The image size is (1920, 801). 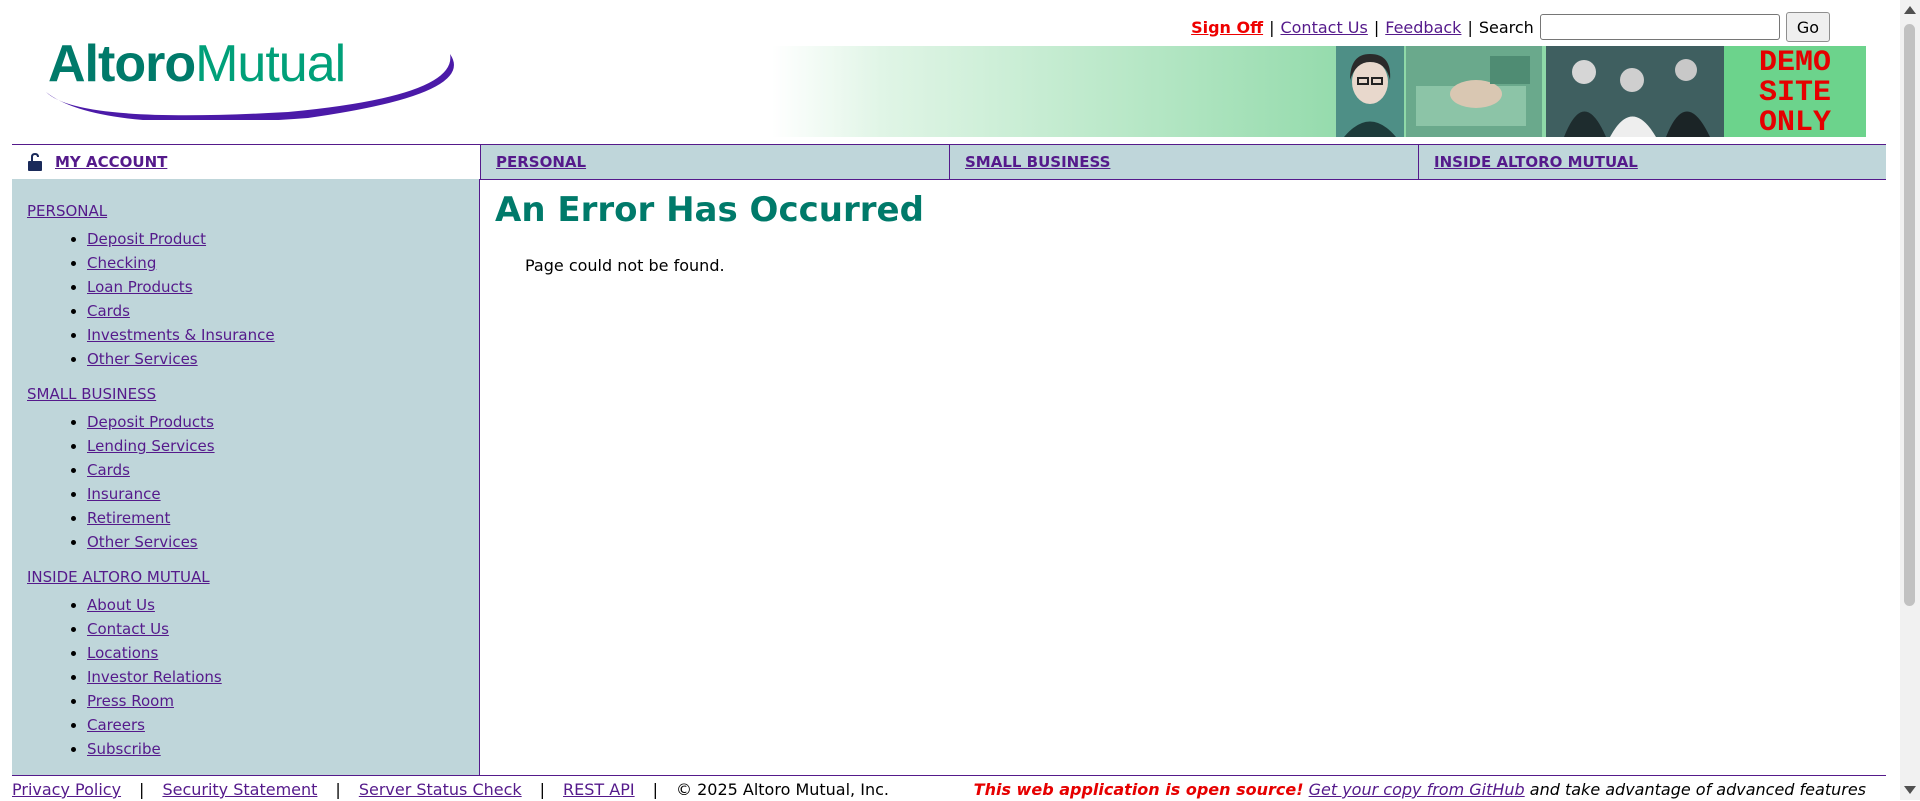 I want to click on list-item: About Us, so click(x=154, y=605).